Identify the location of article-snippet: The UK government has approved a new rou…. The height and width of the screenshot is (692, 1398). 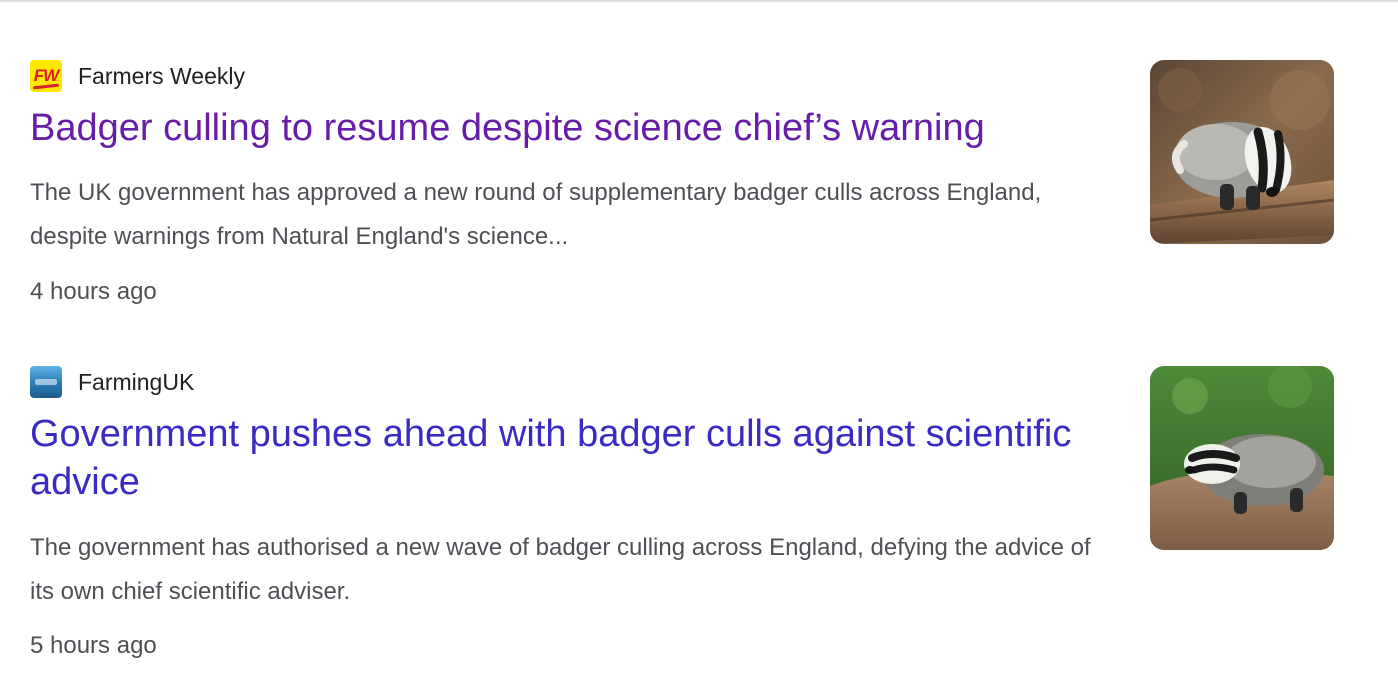
(536, 214).